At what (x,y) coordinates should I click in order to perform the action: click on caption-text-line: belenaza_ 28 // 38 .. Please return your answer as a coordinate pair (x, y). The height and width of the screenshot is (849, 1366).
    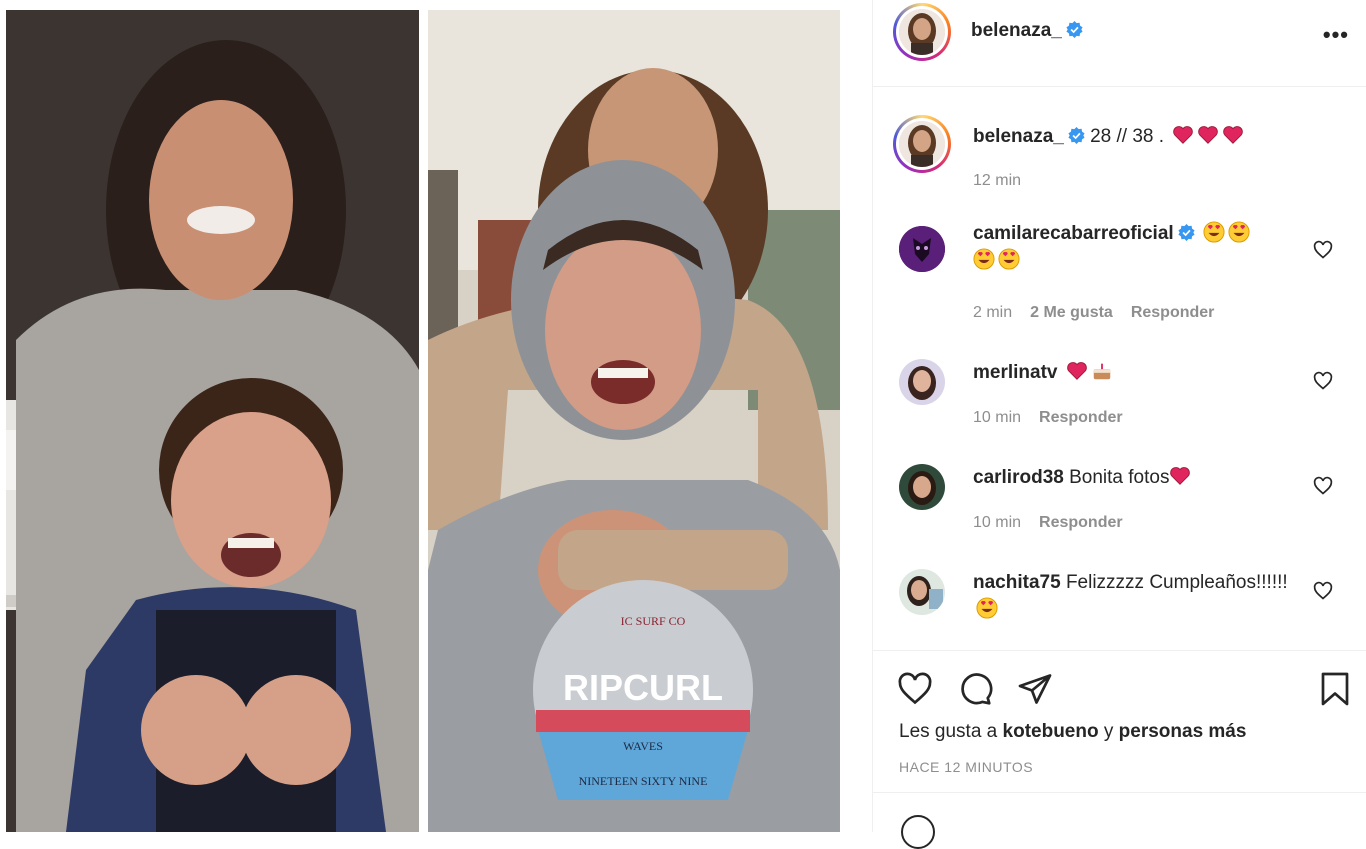
    Looking at the image, I should click on (1138, 136).